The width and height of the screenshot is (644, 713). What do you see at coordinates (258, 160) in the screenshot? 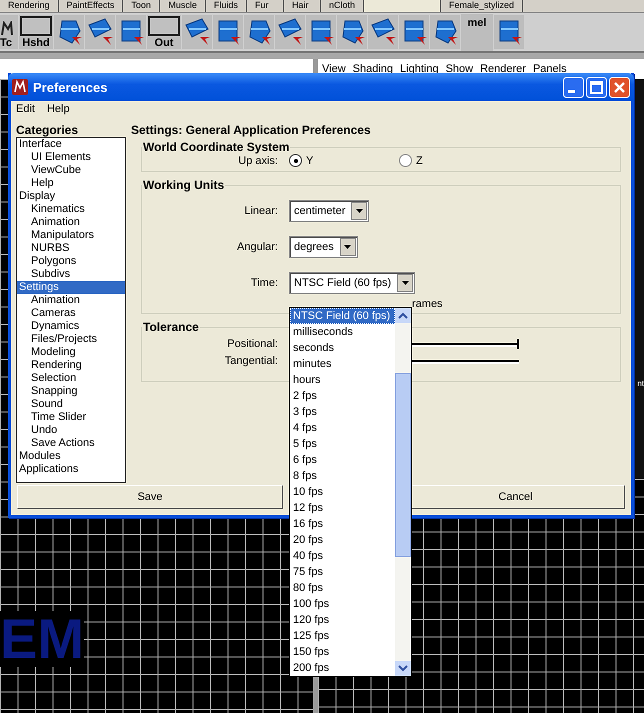
I see `field-label: Up axis:` at bounding box center [258, 160].